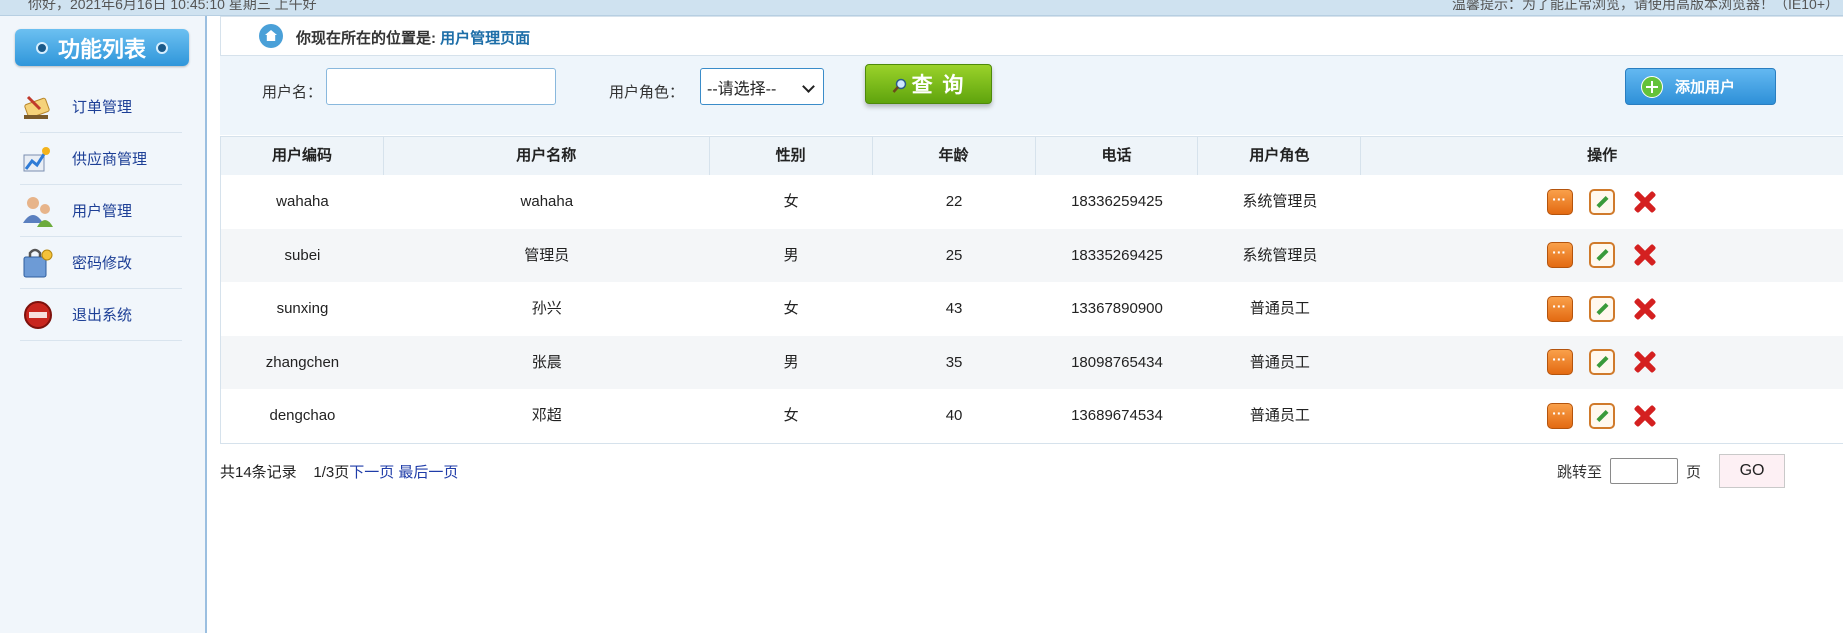  What do you see at coordinates (547, 201) in the screenshot?
I see `cell-user-name: wahaha` at bounding box center [547, 201].